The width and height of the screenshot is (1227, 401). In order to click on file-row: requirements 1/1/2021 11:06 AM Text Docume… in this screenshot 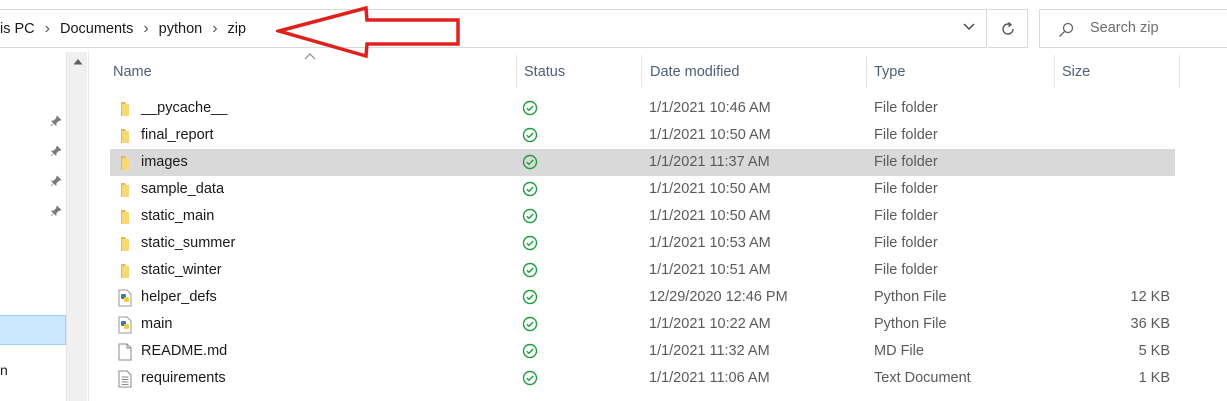, I will do `click(642, 378)`.